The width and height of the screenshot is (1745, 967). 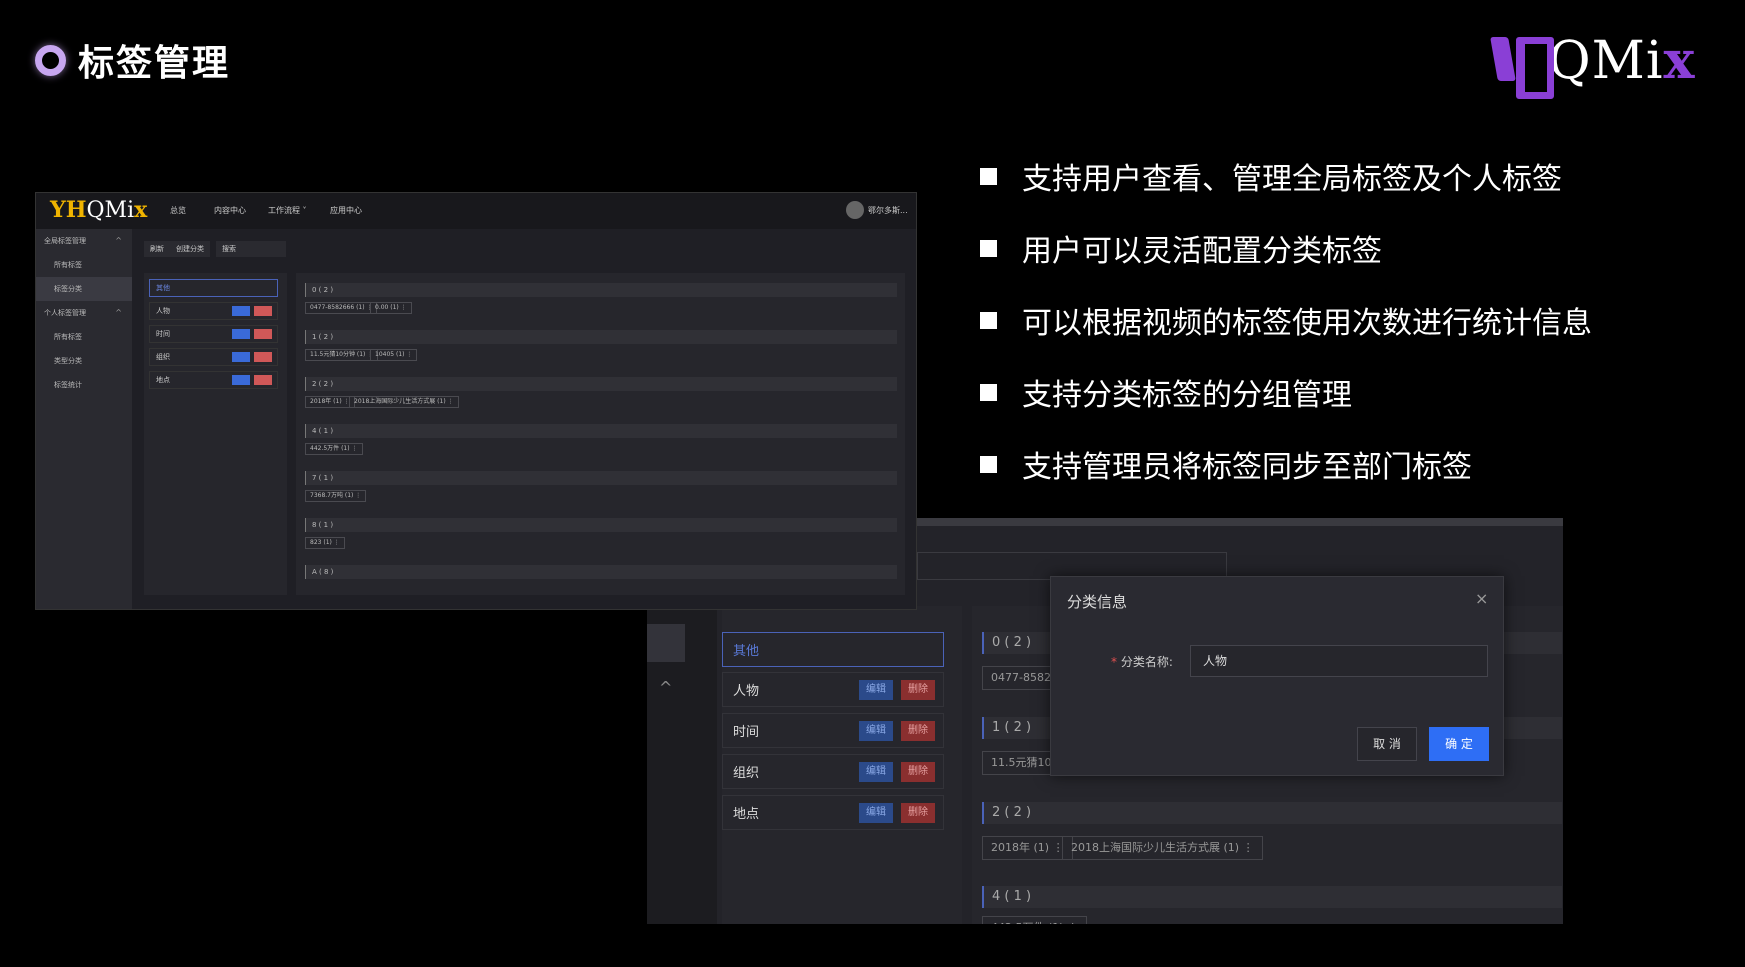 What do you see at coordinates (65, 241) in the screenshot?
I see `sidebar-label: 全局标签管理` at bounding box center [65, 241].